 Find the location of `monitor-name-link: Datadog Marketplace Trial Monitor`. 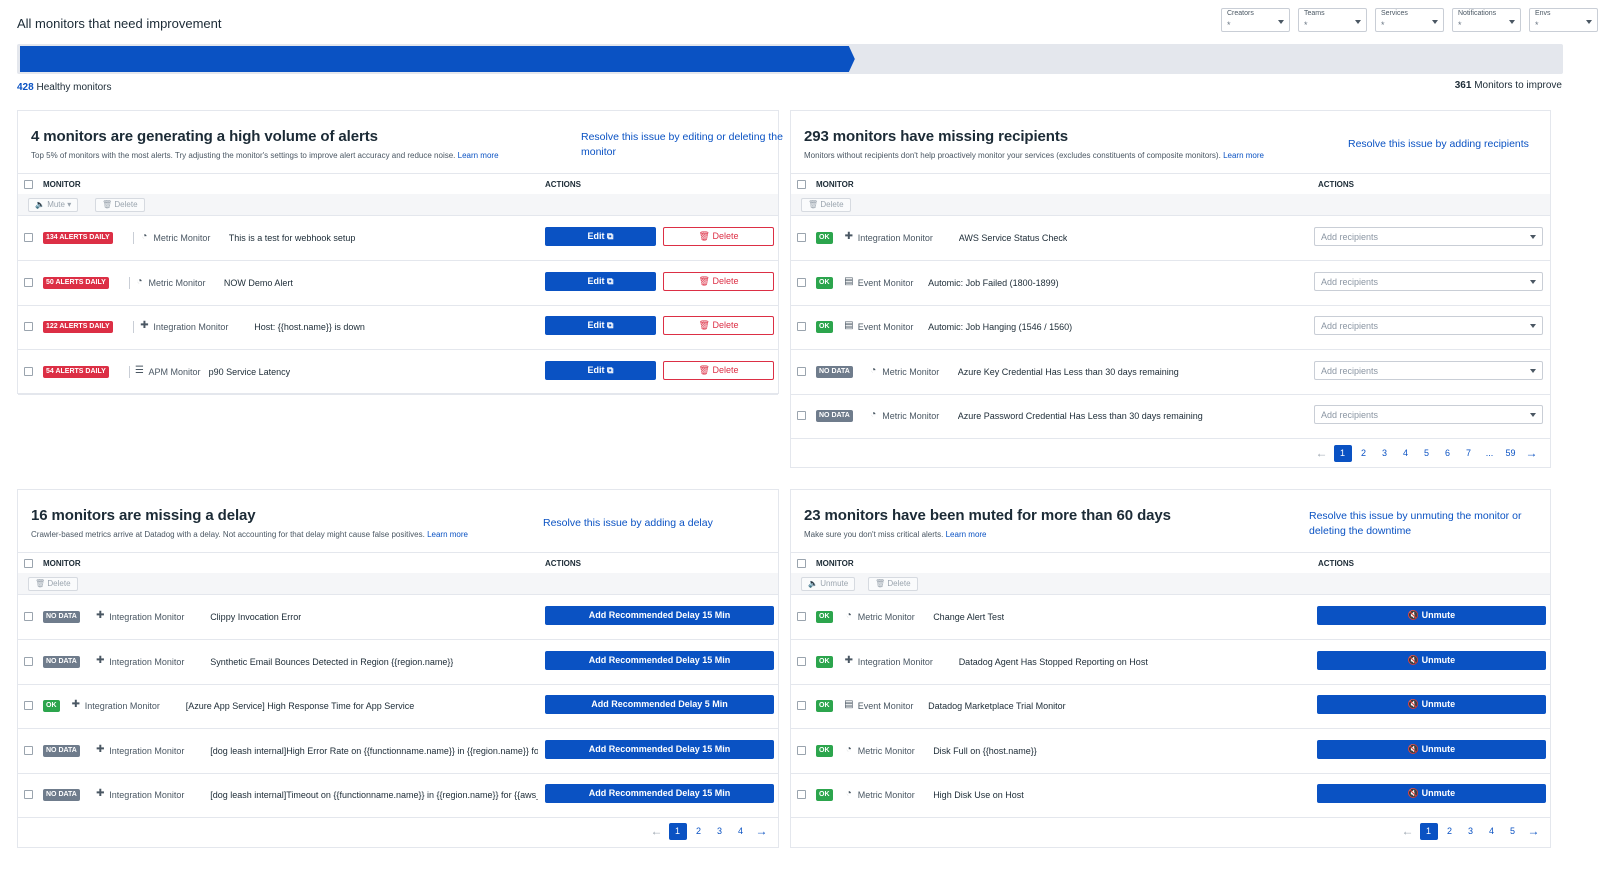

monitor-name-link: Datadog Marketplace Trial Monitor is located at coordinates (997, 706).